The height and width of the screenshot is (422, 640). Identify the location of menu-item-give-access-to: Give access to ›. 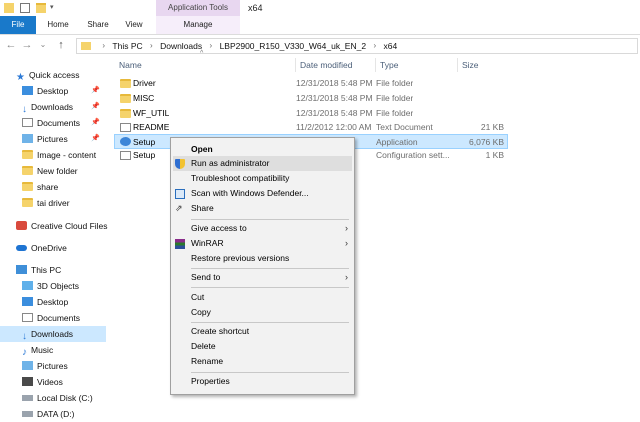
(262, 228).